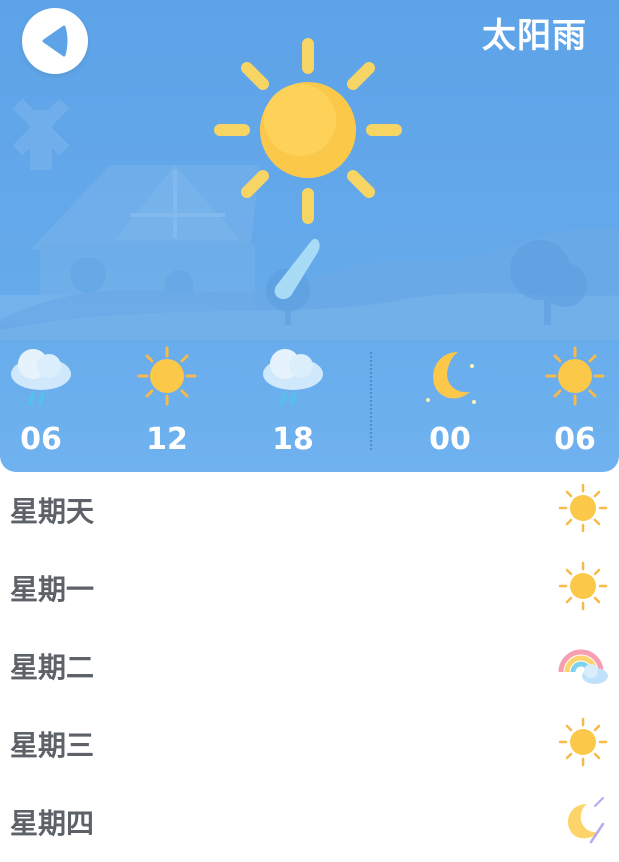 The width and height of the screenshot is (619, 862). Describe the element at coordinates (52, 745) in the screenshot. I see `day-label: 星期三` at that location.